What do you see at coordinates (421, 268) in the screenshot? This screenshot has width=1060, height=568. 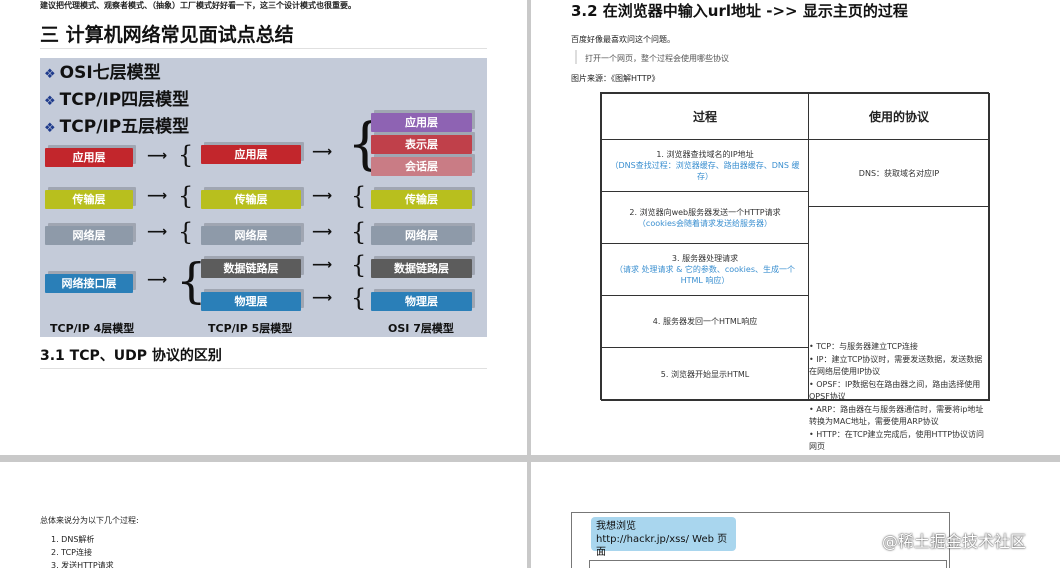 I see `osi7-layer: 数据链路层` at bounding box center [421, 268].